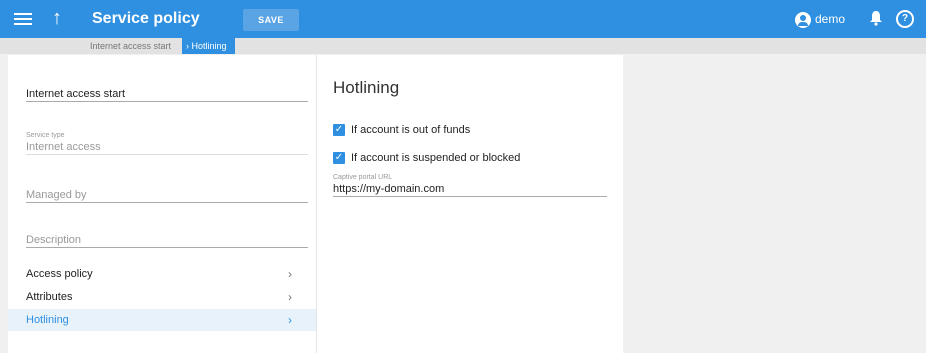  Describe the element at coordinates (162, 320) in the screenshot. I see `nav-item-hotlining: Hotlining ›` at that location.